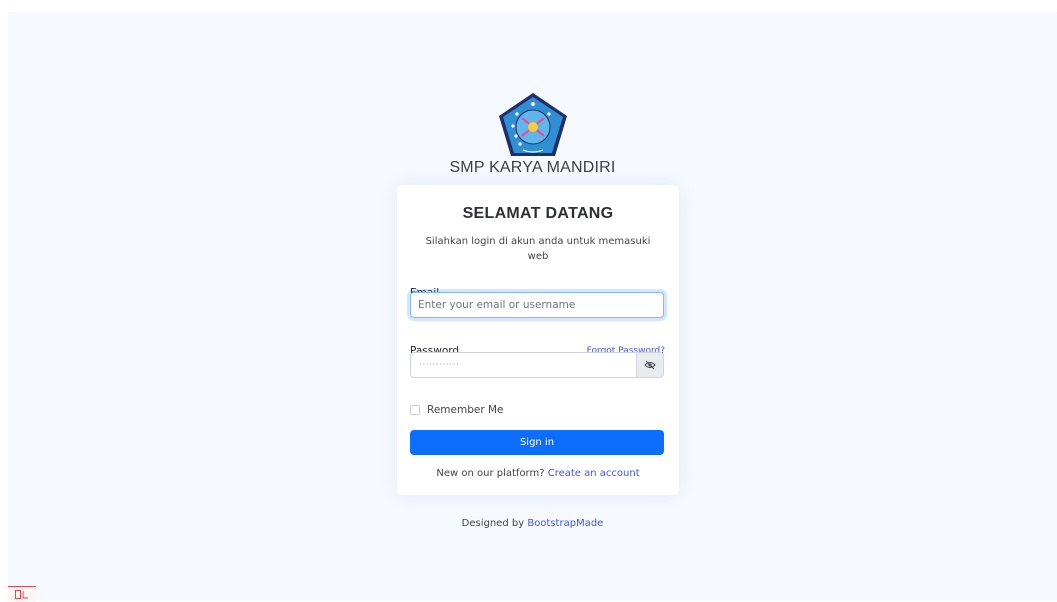 The image size is (1057, 602). I want to click on email-input, so click(537, 305).